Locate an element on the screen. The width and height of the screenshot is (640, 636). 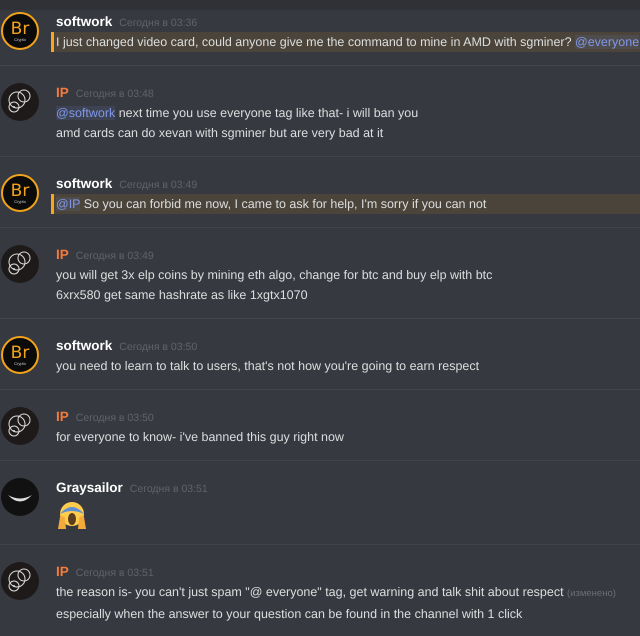
message-text: I just changed video card, could anyone give me the command to mine in AMD with sgminer? @everyone is located at coordinates (348, 42).